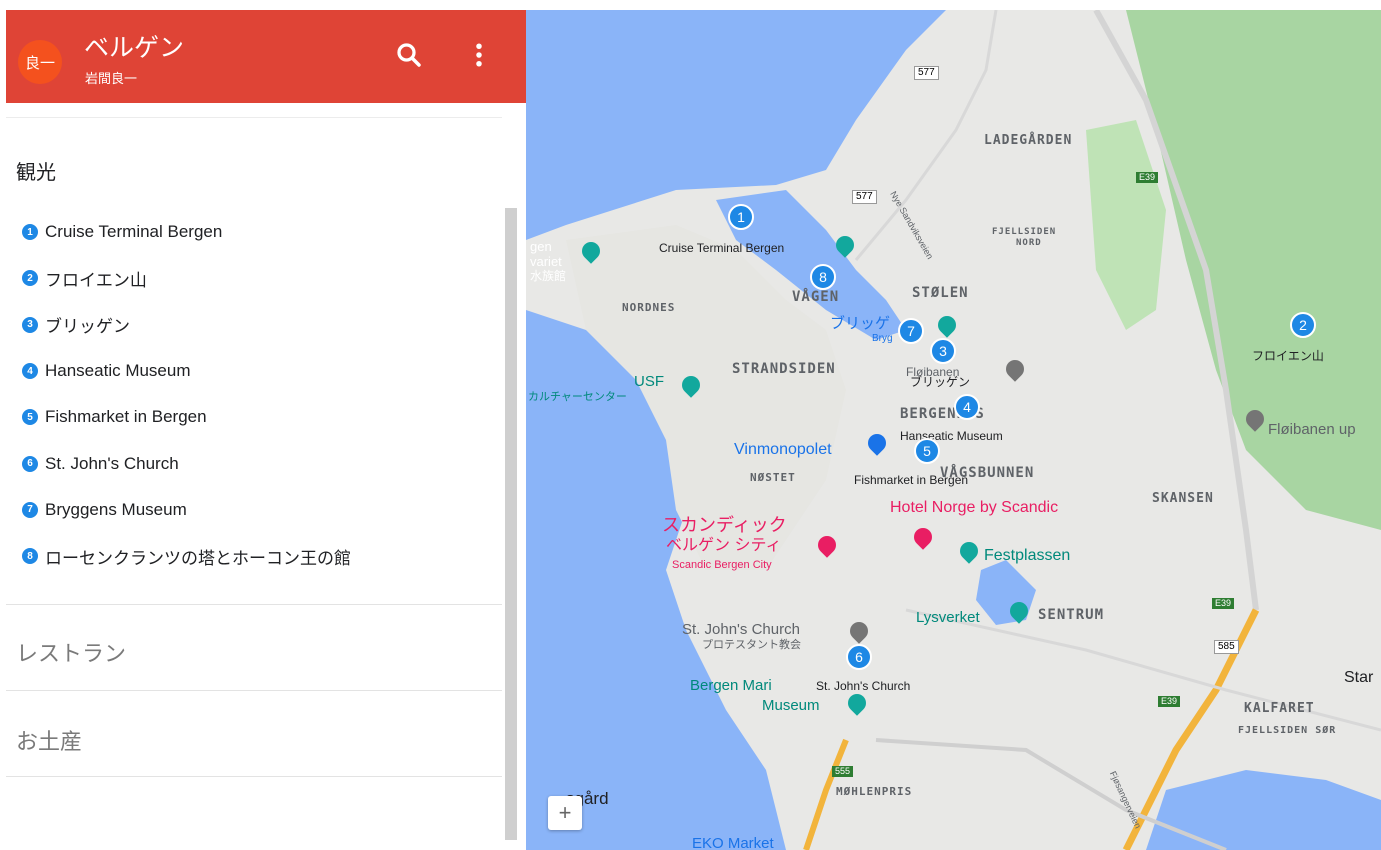  What do you see at coordinates (940, 293) in the screenshot?
I see `district-label: STØLEN` at bounding box center [940, 293].